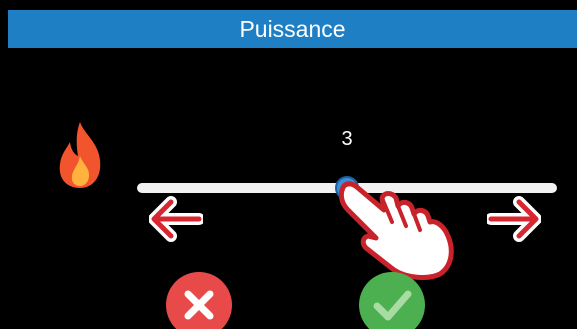 This screenshot has height=329, width=577. Describe the element at coordinates (392, 305) in the screenshot. I see `checkmark-icon` at that location.